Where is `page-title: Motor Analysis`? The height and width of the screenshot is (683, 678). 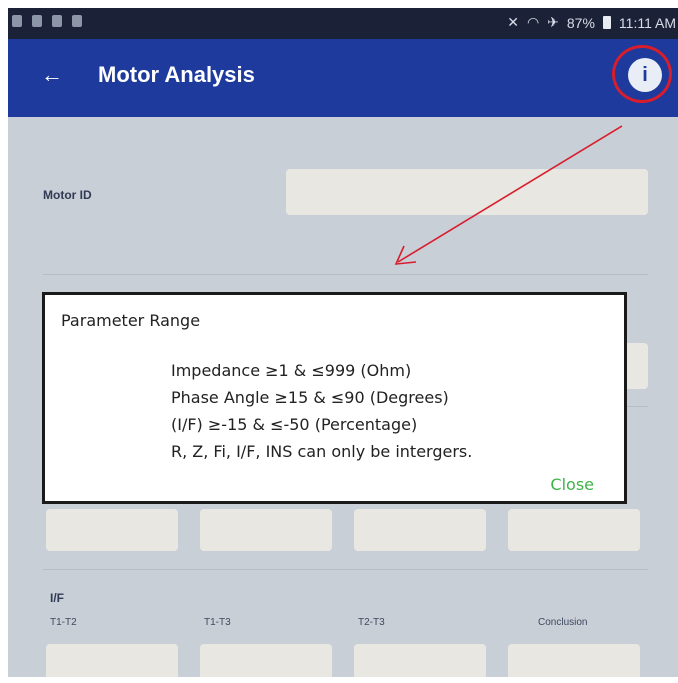
page-title: Motor Analysis is located at coordinates (176, 74).